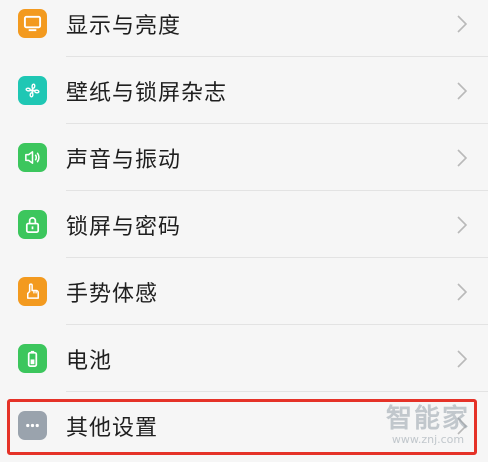 The height and width of the screenshot is (462, 488). What do you see at coordinates (124, 160) in the screenshot?
I see `settings-item-label: 声音与振动` at bounding box center [124, 160].